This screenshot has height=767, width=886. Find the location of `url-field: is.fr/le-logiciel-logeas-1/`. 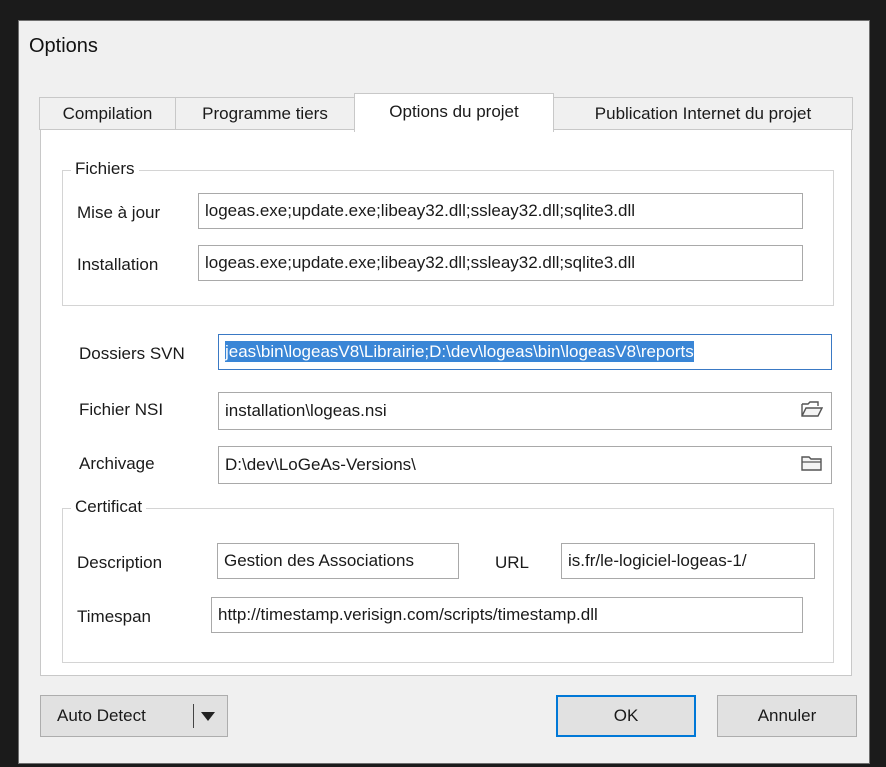

url-field: is.fr/le-logiciel-logeas-1/ is located at coordinates (688, 561).